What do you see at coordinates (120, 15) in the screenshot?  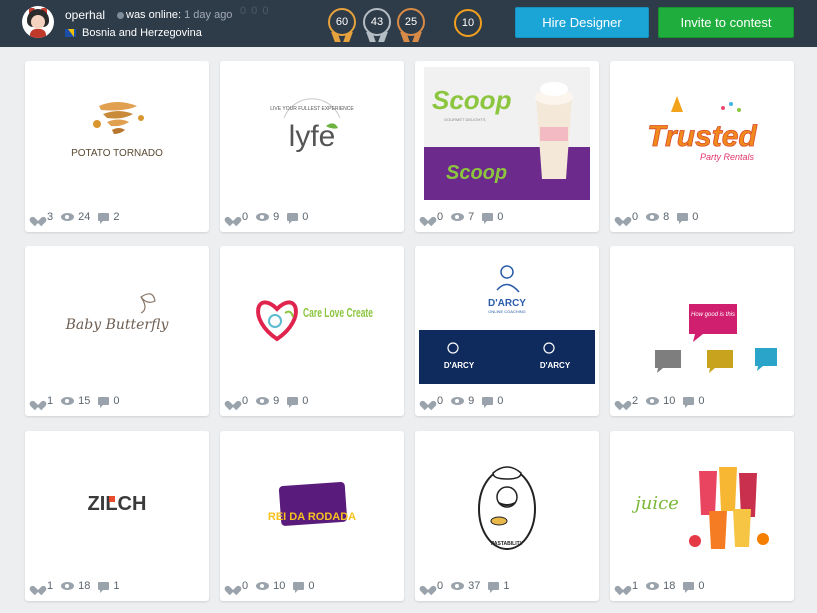 I see `status-dot-icon` at bounding box center [120, 15].